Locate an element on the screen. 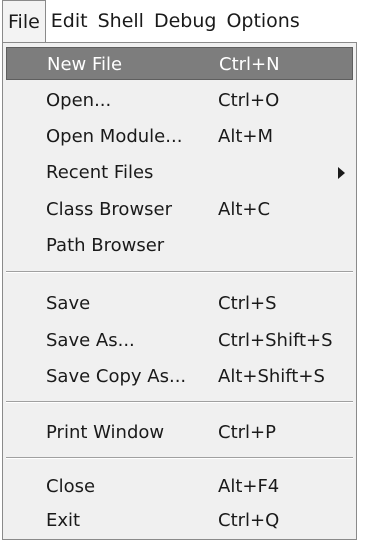  menu-item-label: Print Window is located at coordinates (105, 432).